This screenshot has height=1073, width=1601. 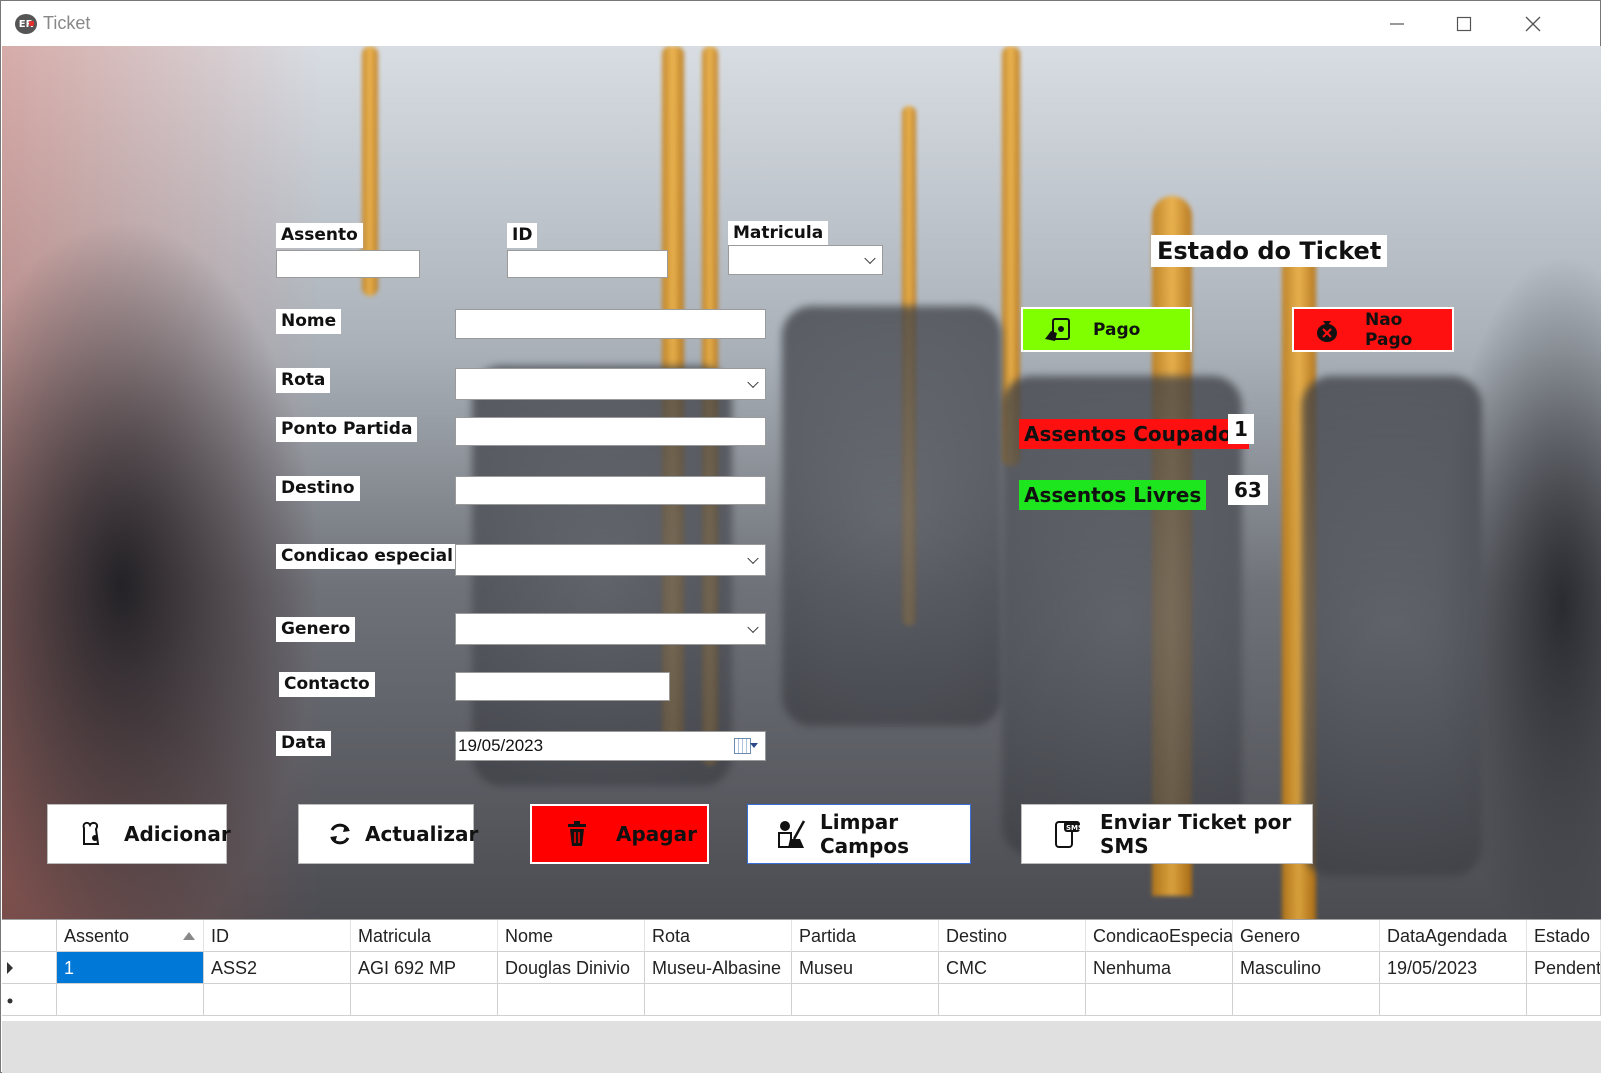 What do you see at coordinates (610, 490) in the screenshot?
I see `destino-input` at bounding box center [610, 490].